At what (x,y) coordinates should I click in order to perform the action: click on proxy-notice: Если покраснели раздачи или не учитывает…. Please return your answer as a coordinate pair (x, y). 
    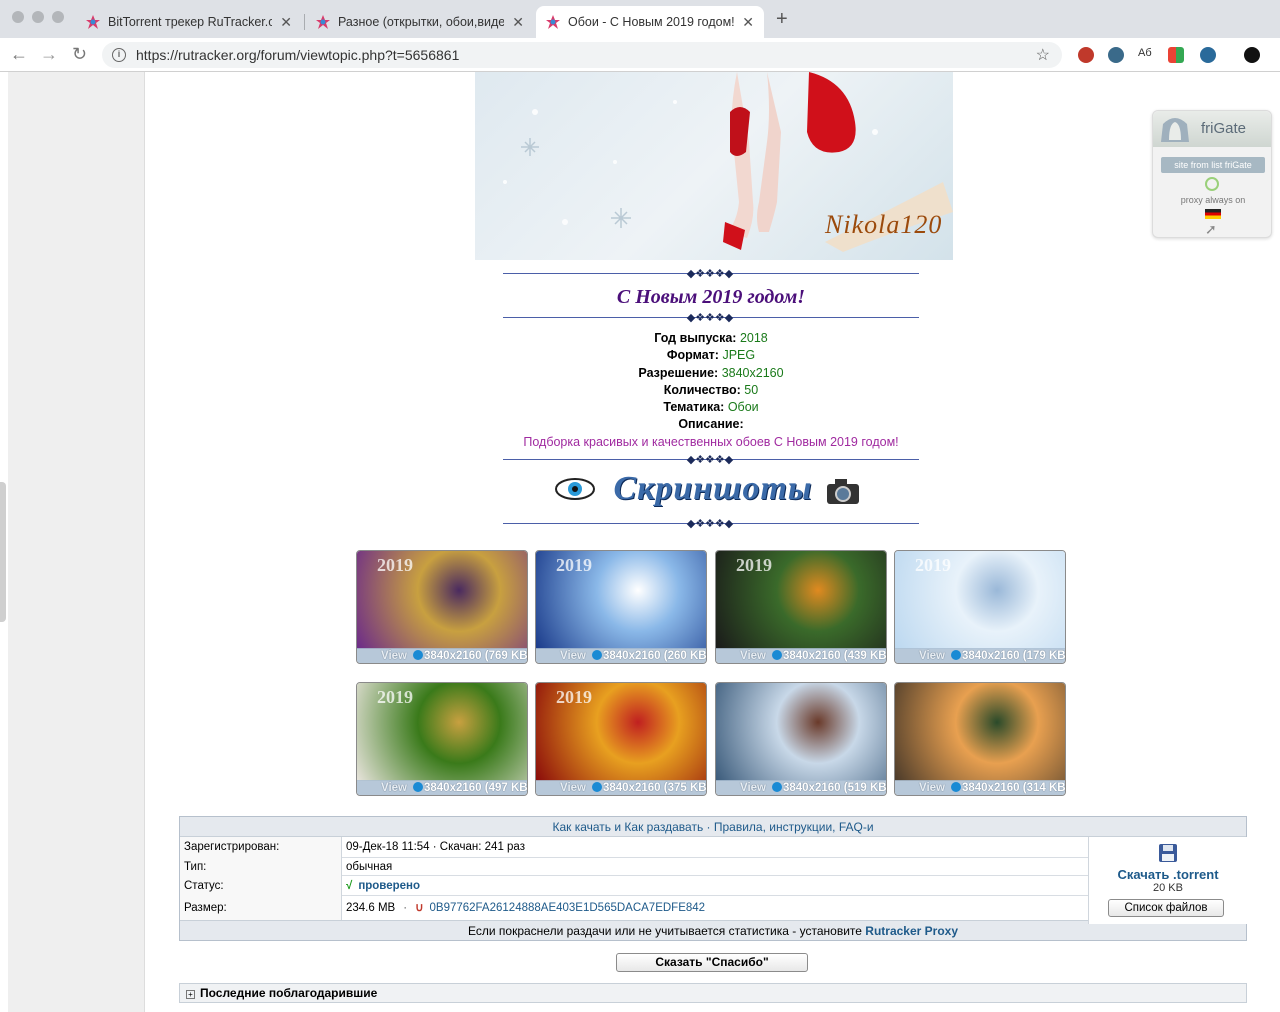
    Looking at the image, I should click on (713, 930).